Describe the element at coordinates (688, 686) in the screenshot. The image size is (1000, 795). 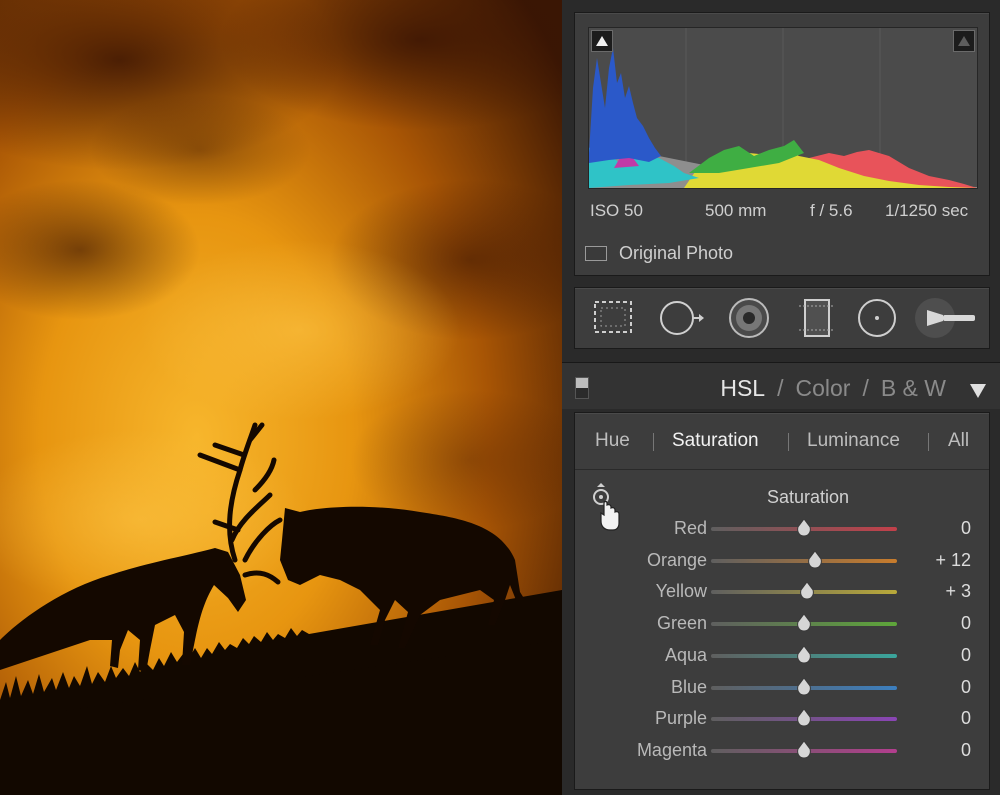
I see `slider-label: Blue` at that location.